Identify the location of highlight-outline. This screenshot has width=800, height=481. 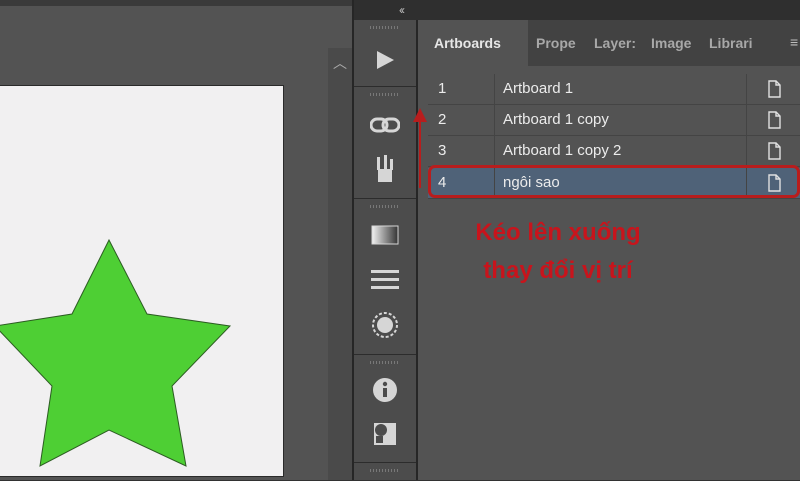
(614, 181).